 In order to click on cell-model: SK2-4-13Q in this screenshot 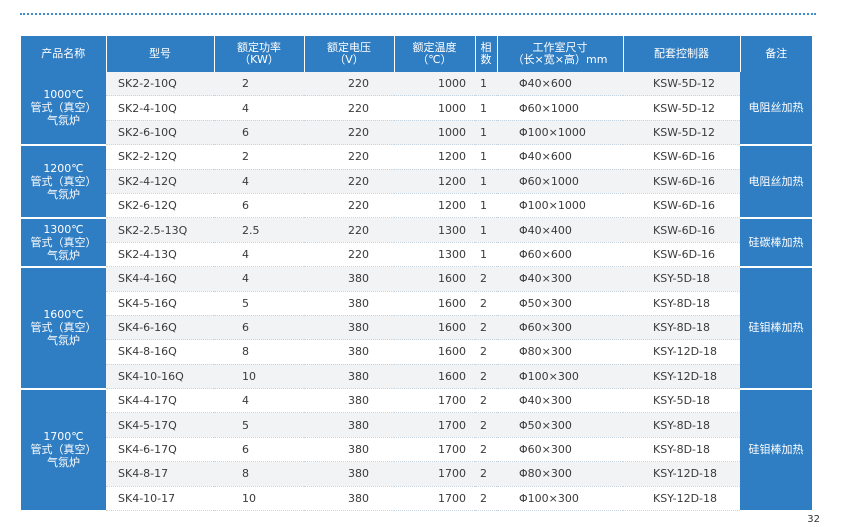, I will do `click(160, 255)`.